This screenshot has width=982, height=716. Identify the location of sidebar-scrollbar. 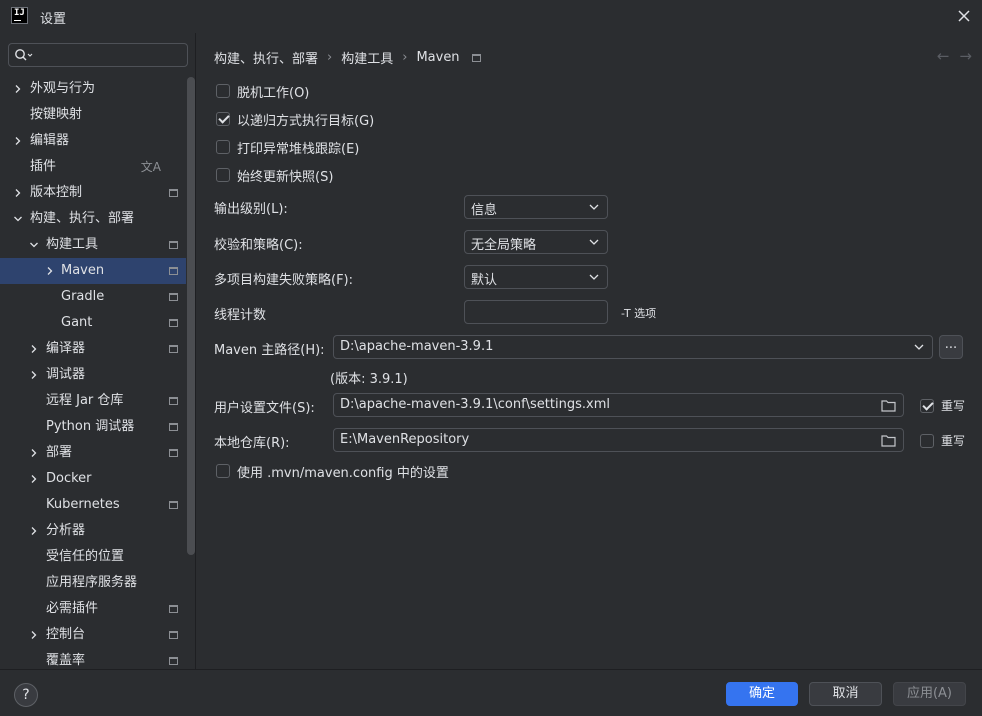
(191, 316).